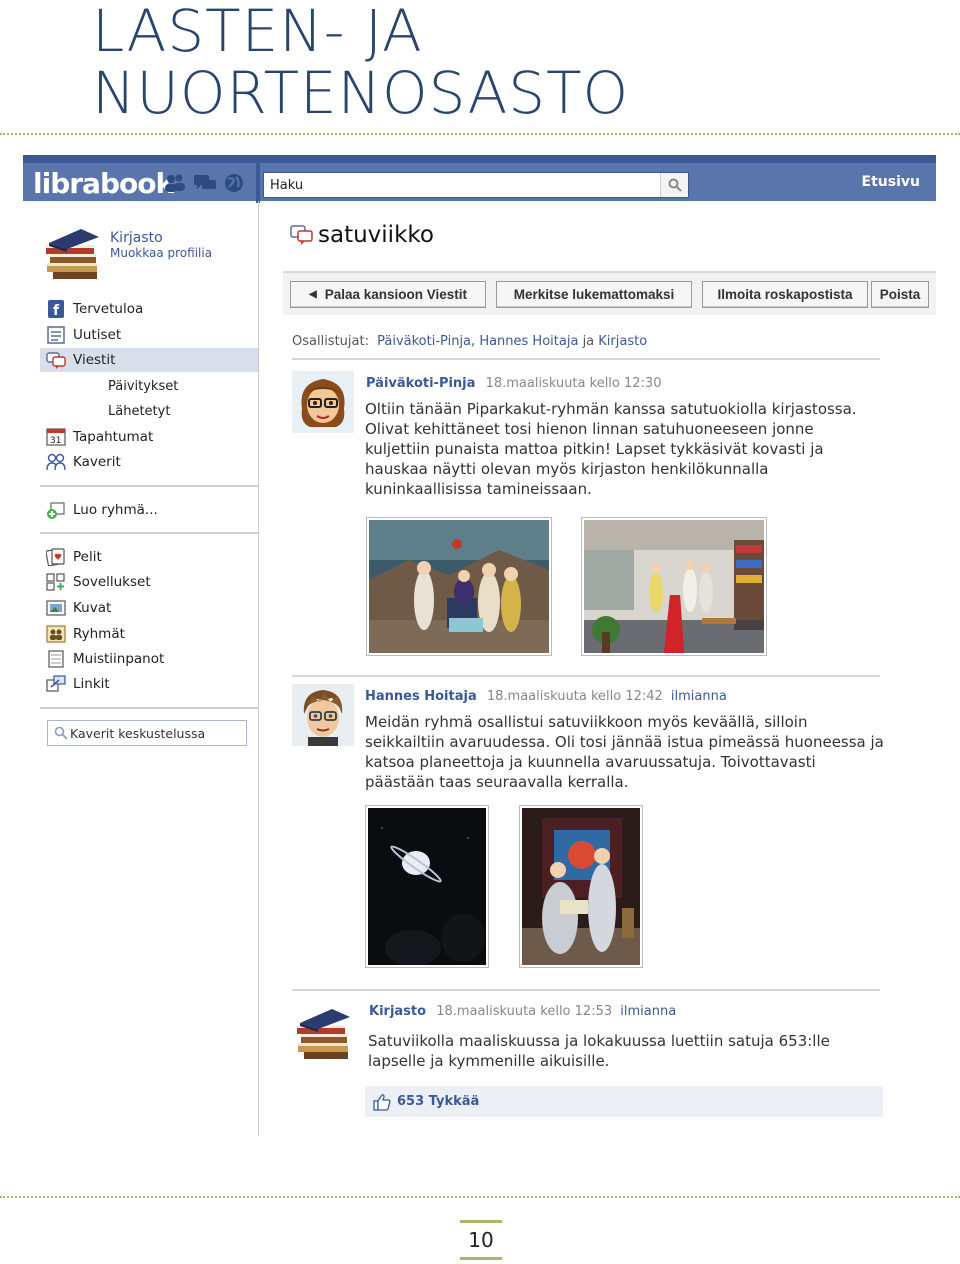  Describe the element at coordinates (149, 634) in the screenshot. I see `sidebar-item-groups: Ryhmät` at that location.